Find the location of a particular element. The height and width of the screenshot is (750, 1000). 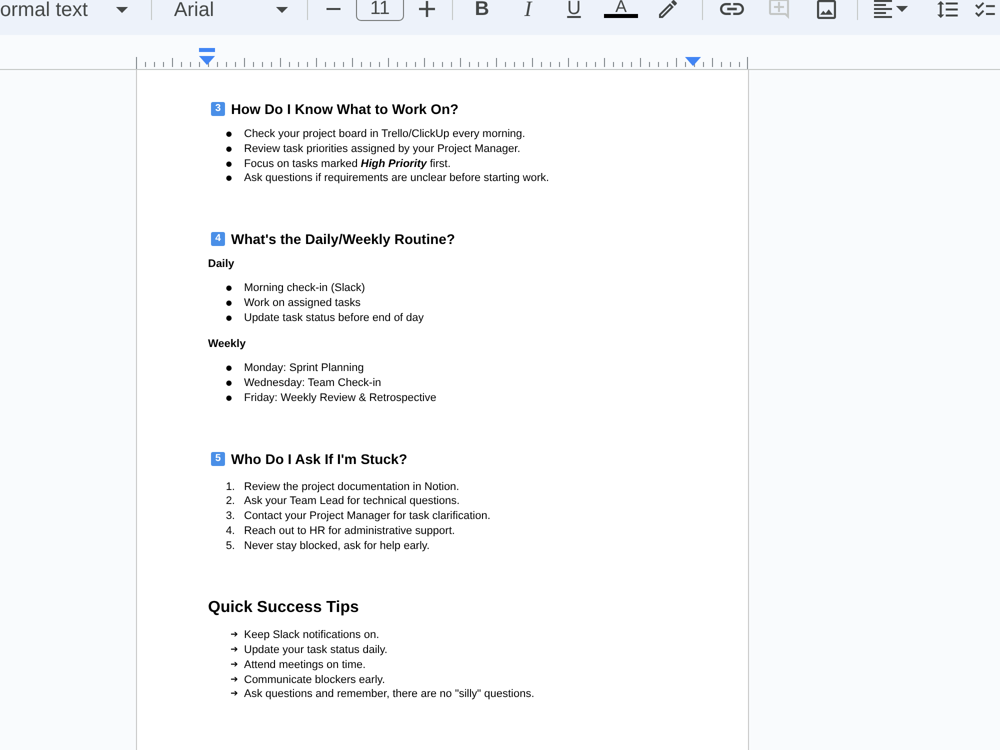

list-item: Attend meetings on time. is located at coordinates (305, 665).